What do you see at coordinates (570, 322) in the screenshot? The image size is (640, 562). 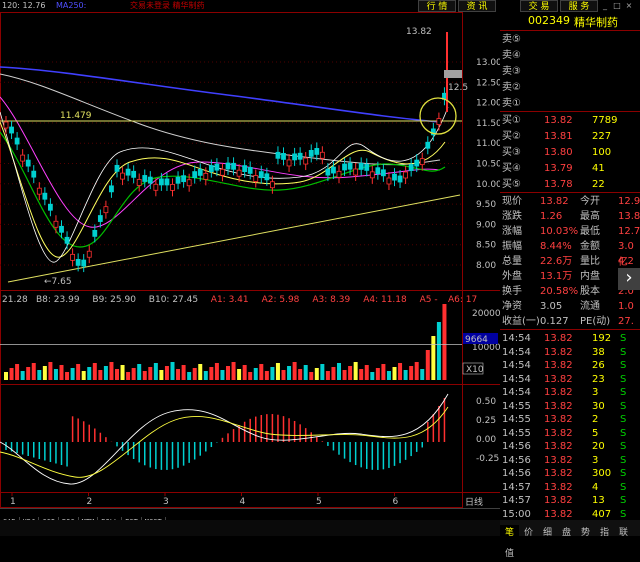 I see `stat-row: 收益(一) 0.127 PE(动) 27.` at bounding box center [570, 322].